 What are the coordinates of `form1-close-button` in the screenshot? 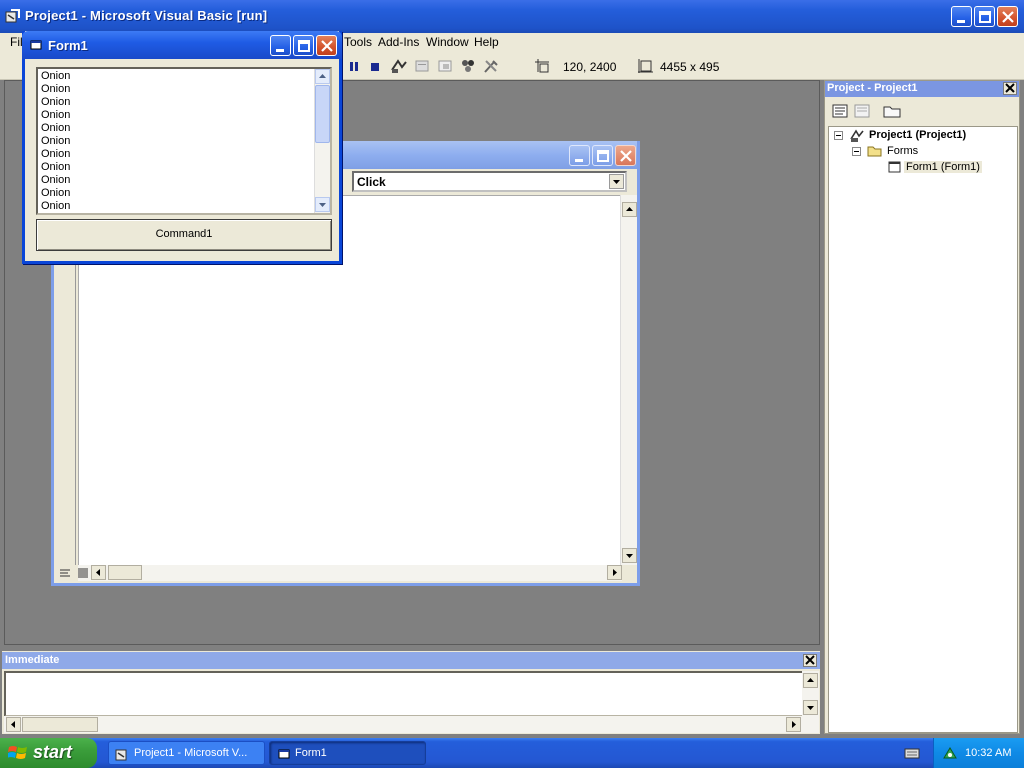 It's located at (326, 45).